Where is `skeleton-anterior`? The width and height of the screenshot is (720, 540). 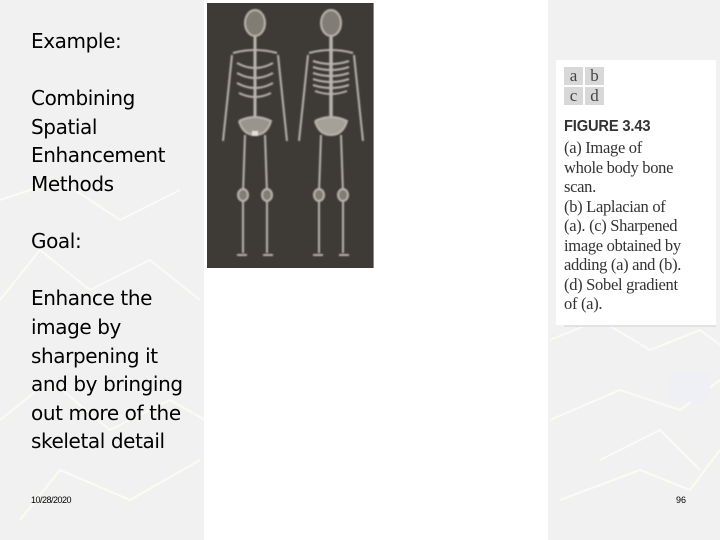
skeleton-anterior is located at coordinates (255, 132).